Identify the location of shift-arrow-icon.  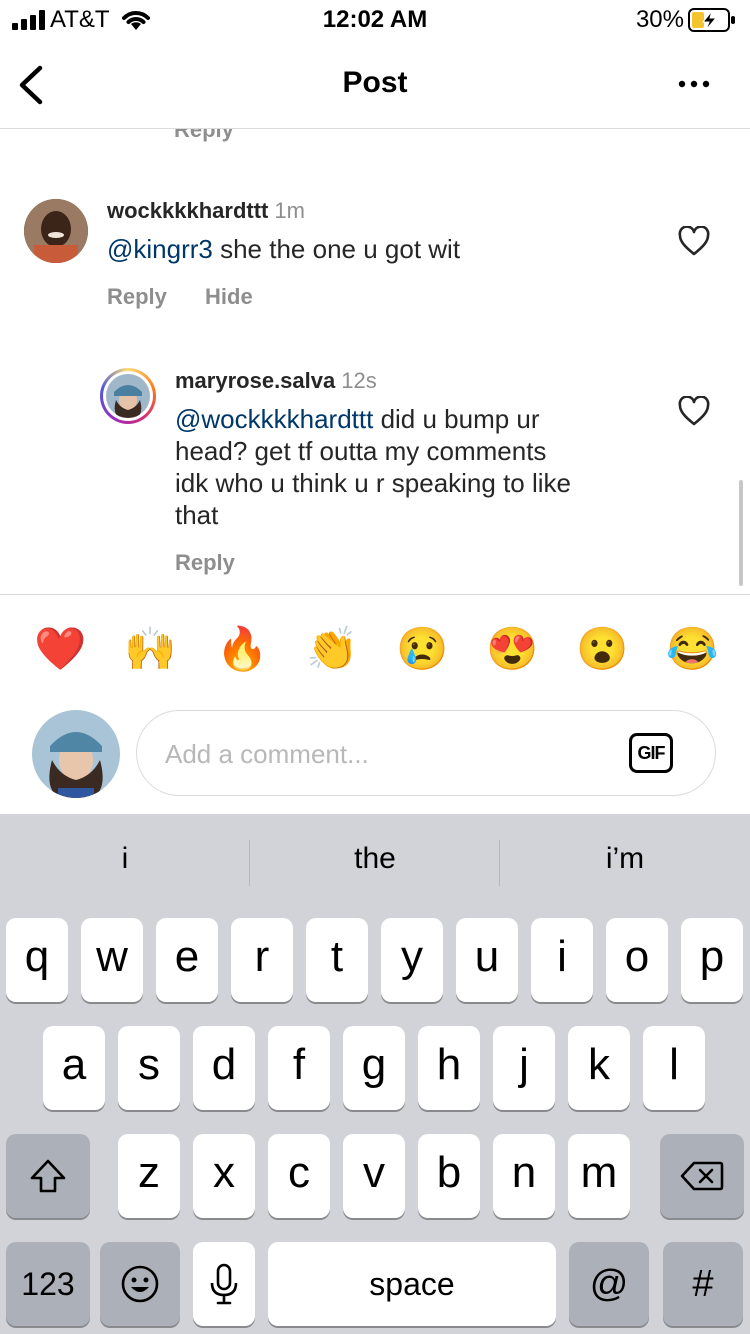
(48, 1176).